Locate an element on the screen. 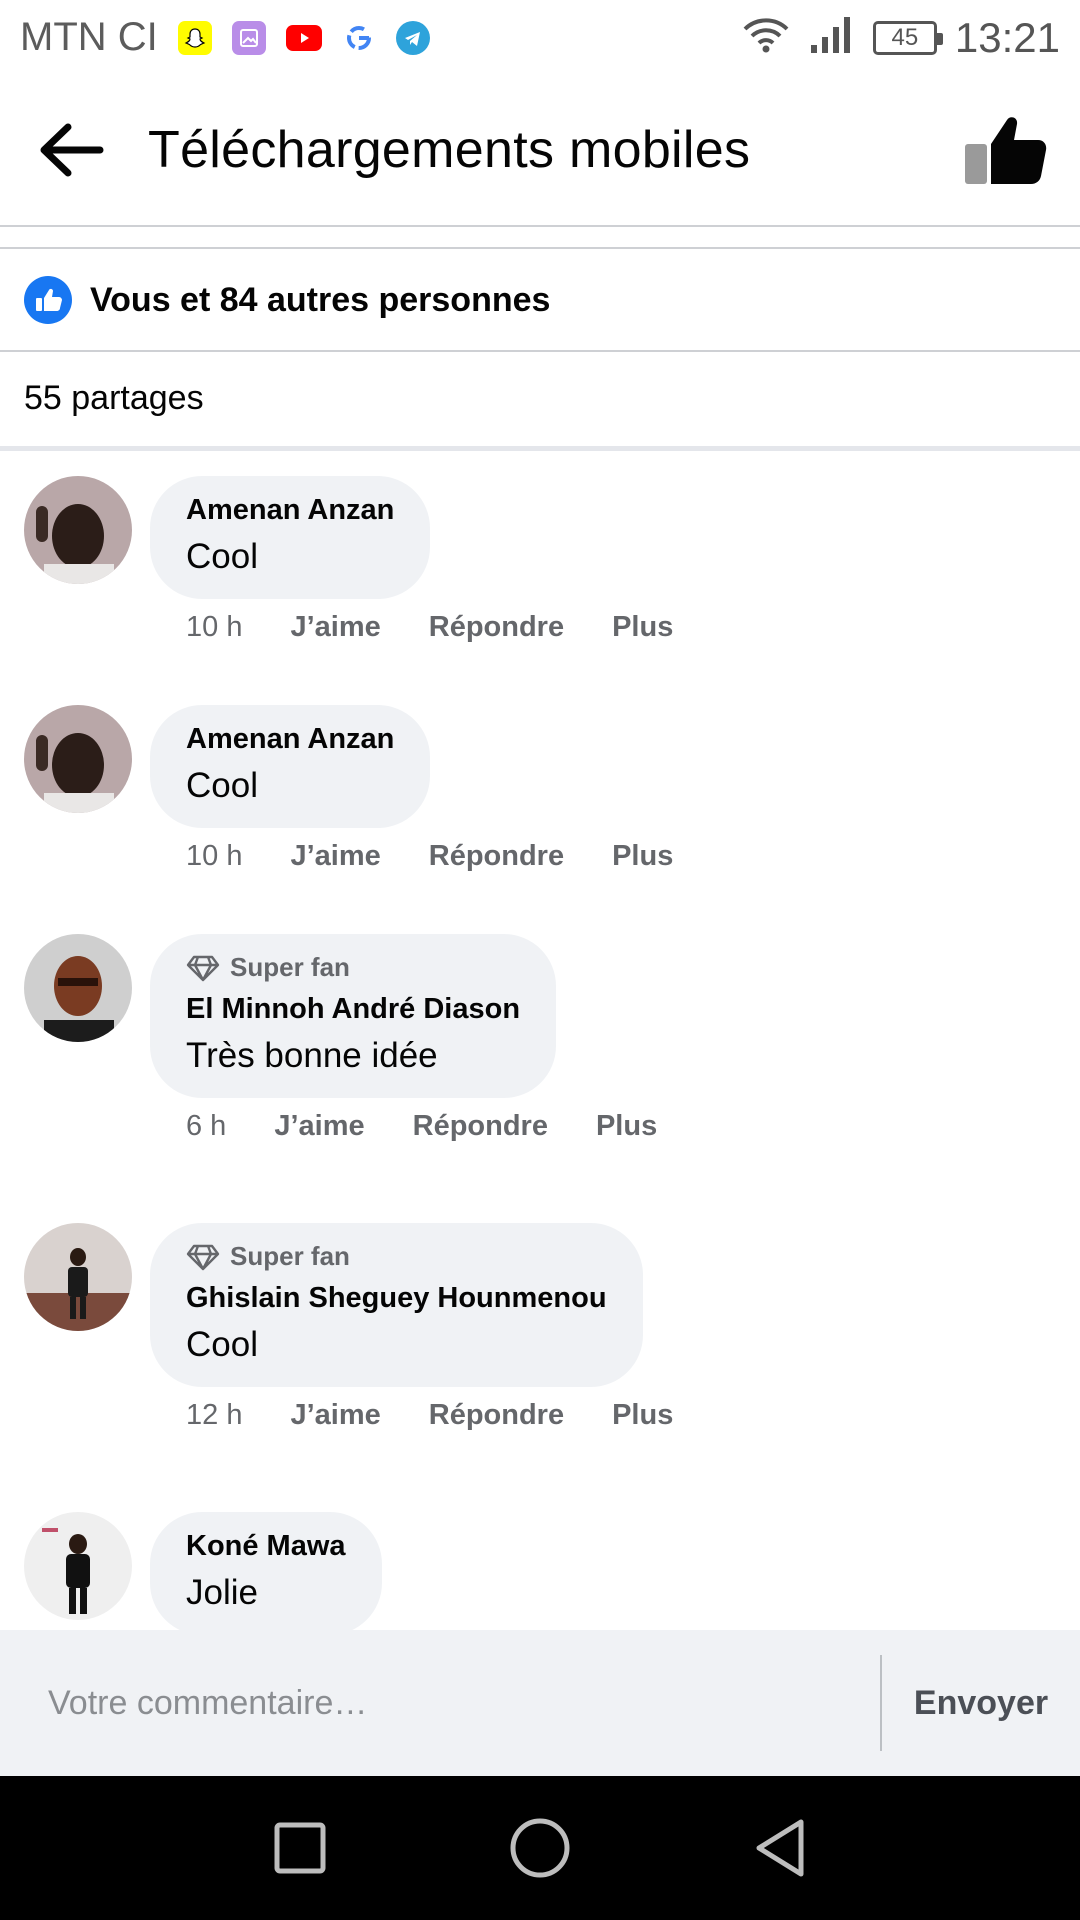 This screenshot has width=1080, height=1920. square-icon is located at coordinates (300, 1848).